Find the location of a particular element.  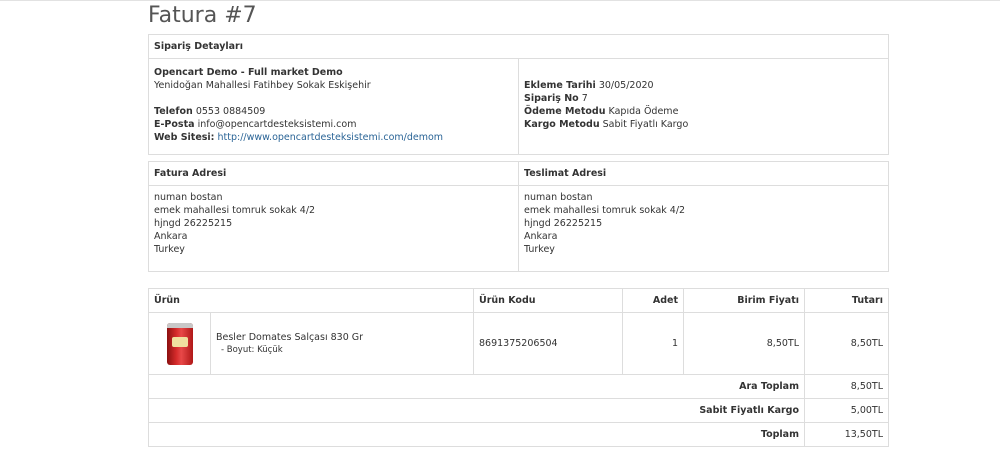

product-total: 8,50TL is located at coordinates (846, 343).